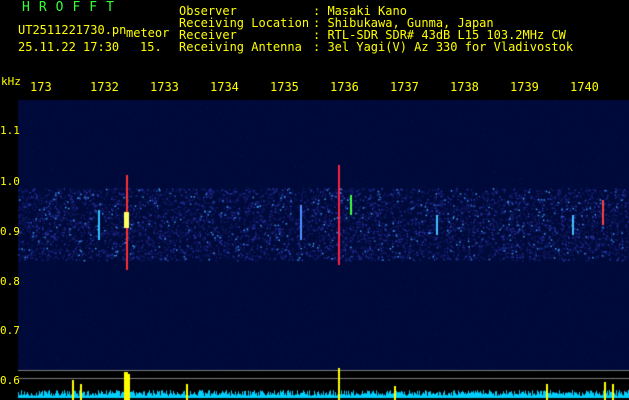  What do you see at coordinates (10, 330) in the screenshot?
I see `freq-tick-label: 0.7` at bounding box center [10, 330].